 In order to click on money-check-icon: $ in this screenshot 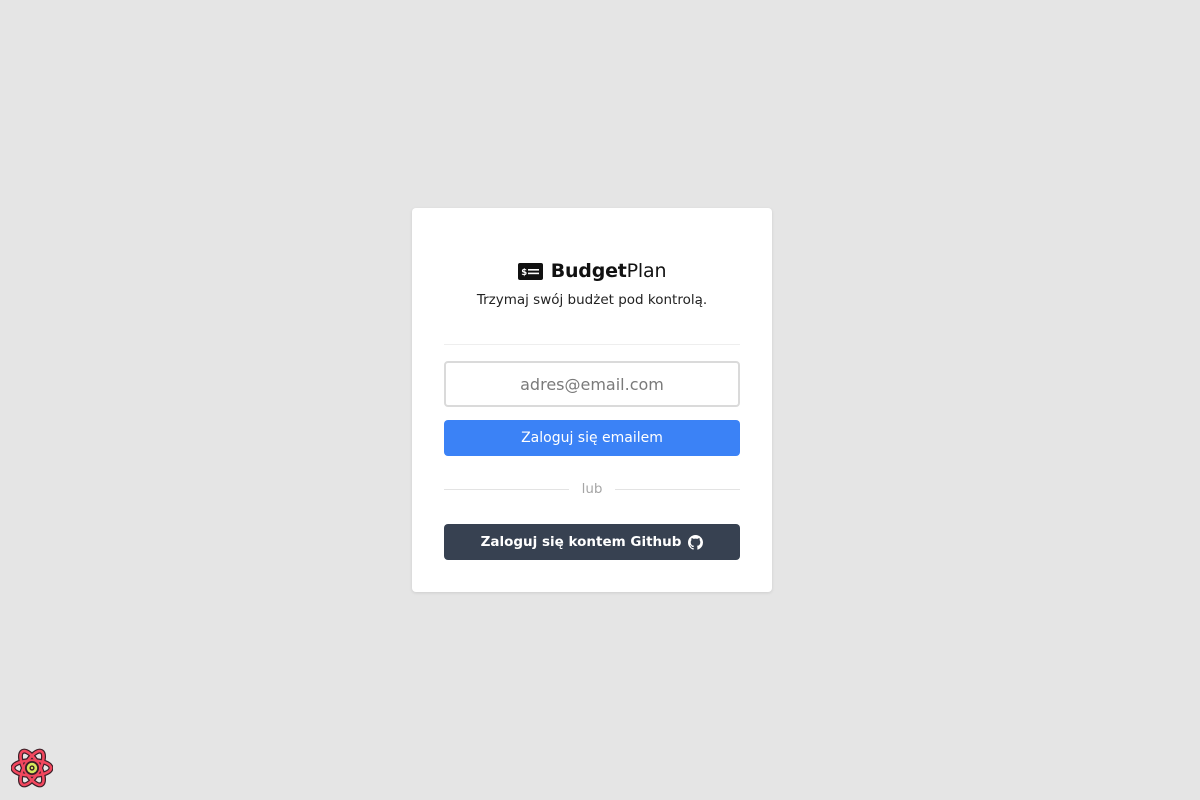, I will do `click(530, 271)`.